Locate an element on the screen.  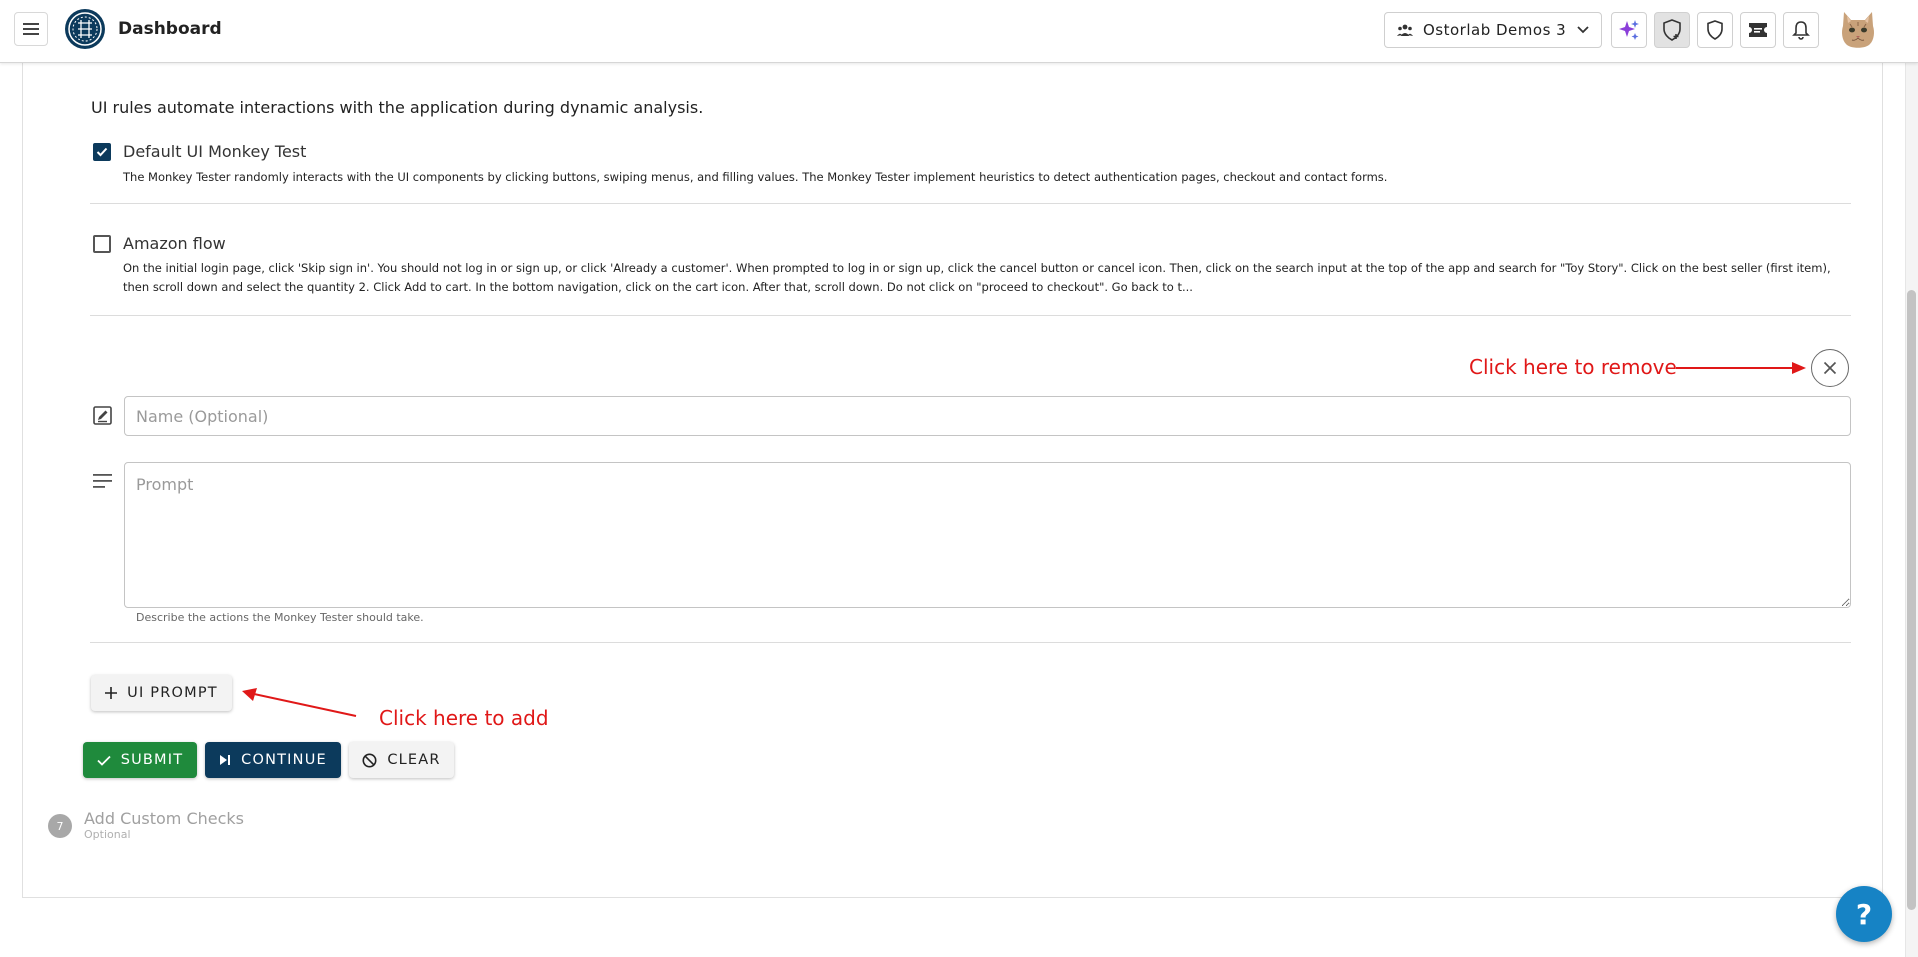
new-scan-button is located at coordinates (1672, 30).